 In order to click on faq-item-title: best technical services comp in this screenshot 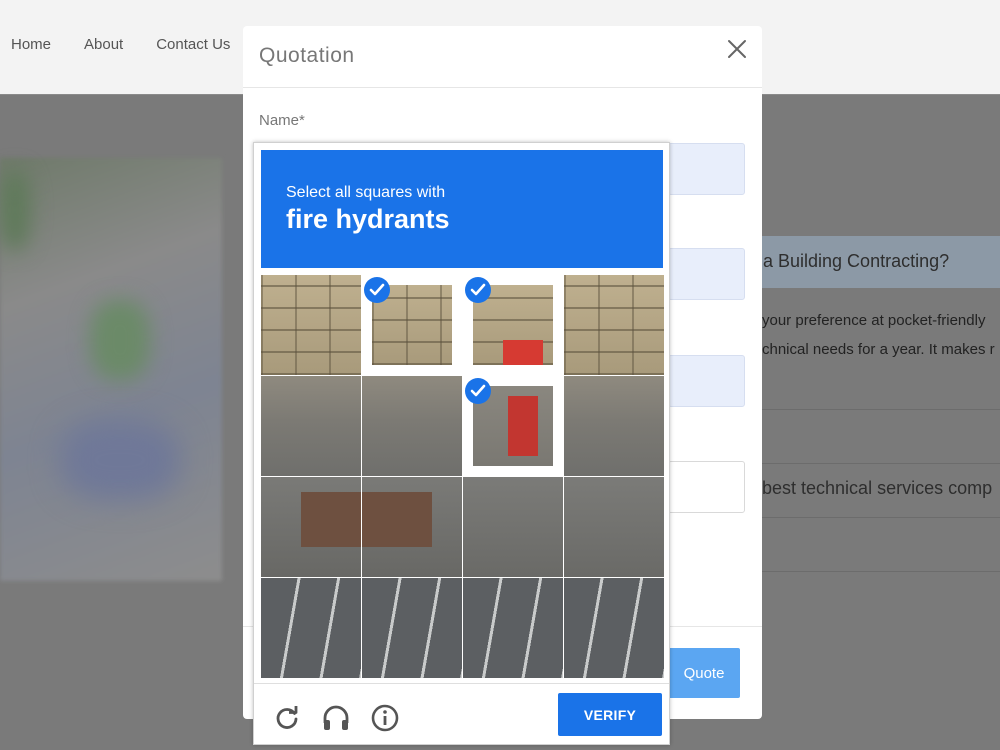, I will do `click(877, 488)`.